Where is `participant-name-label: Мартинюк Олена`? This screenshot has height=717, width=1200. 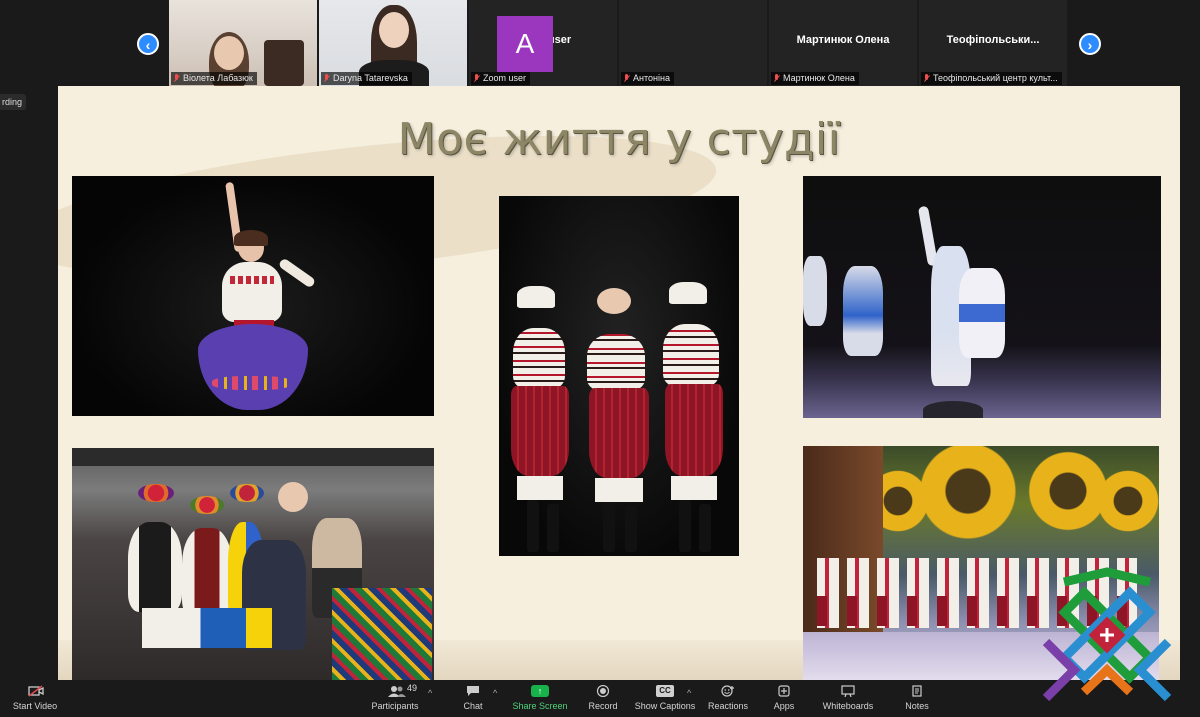 participant-name-label: Мартинюк Олена is located at coordinates (815, 78).